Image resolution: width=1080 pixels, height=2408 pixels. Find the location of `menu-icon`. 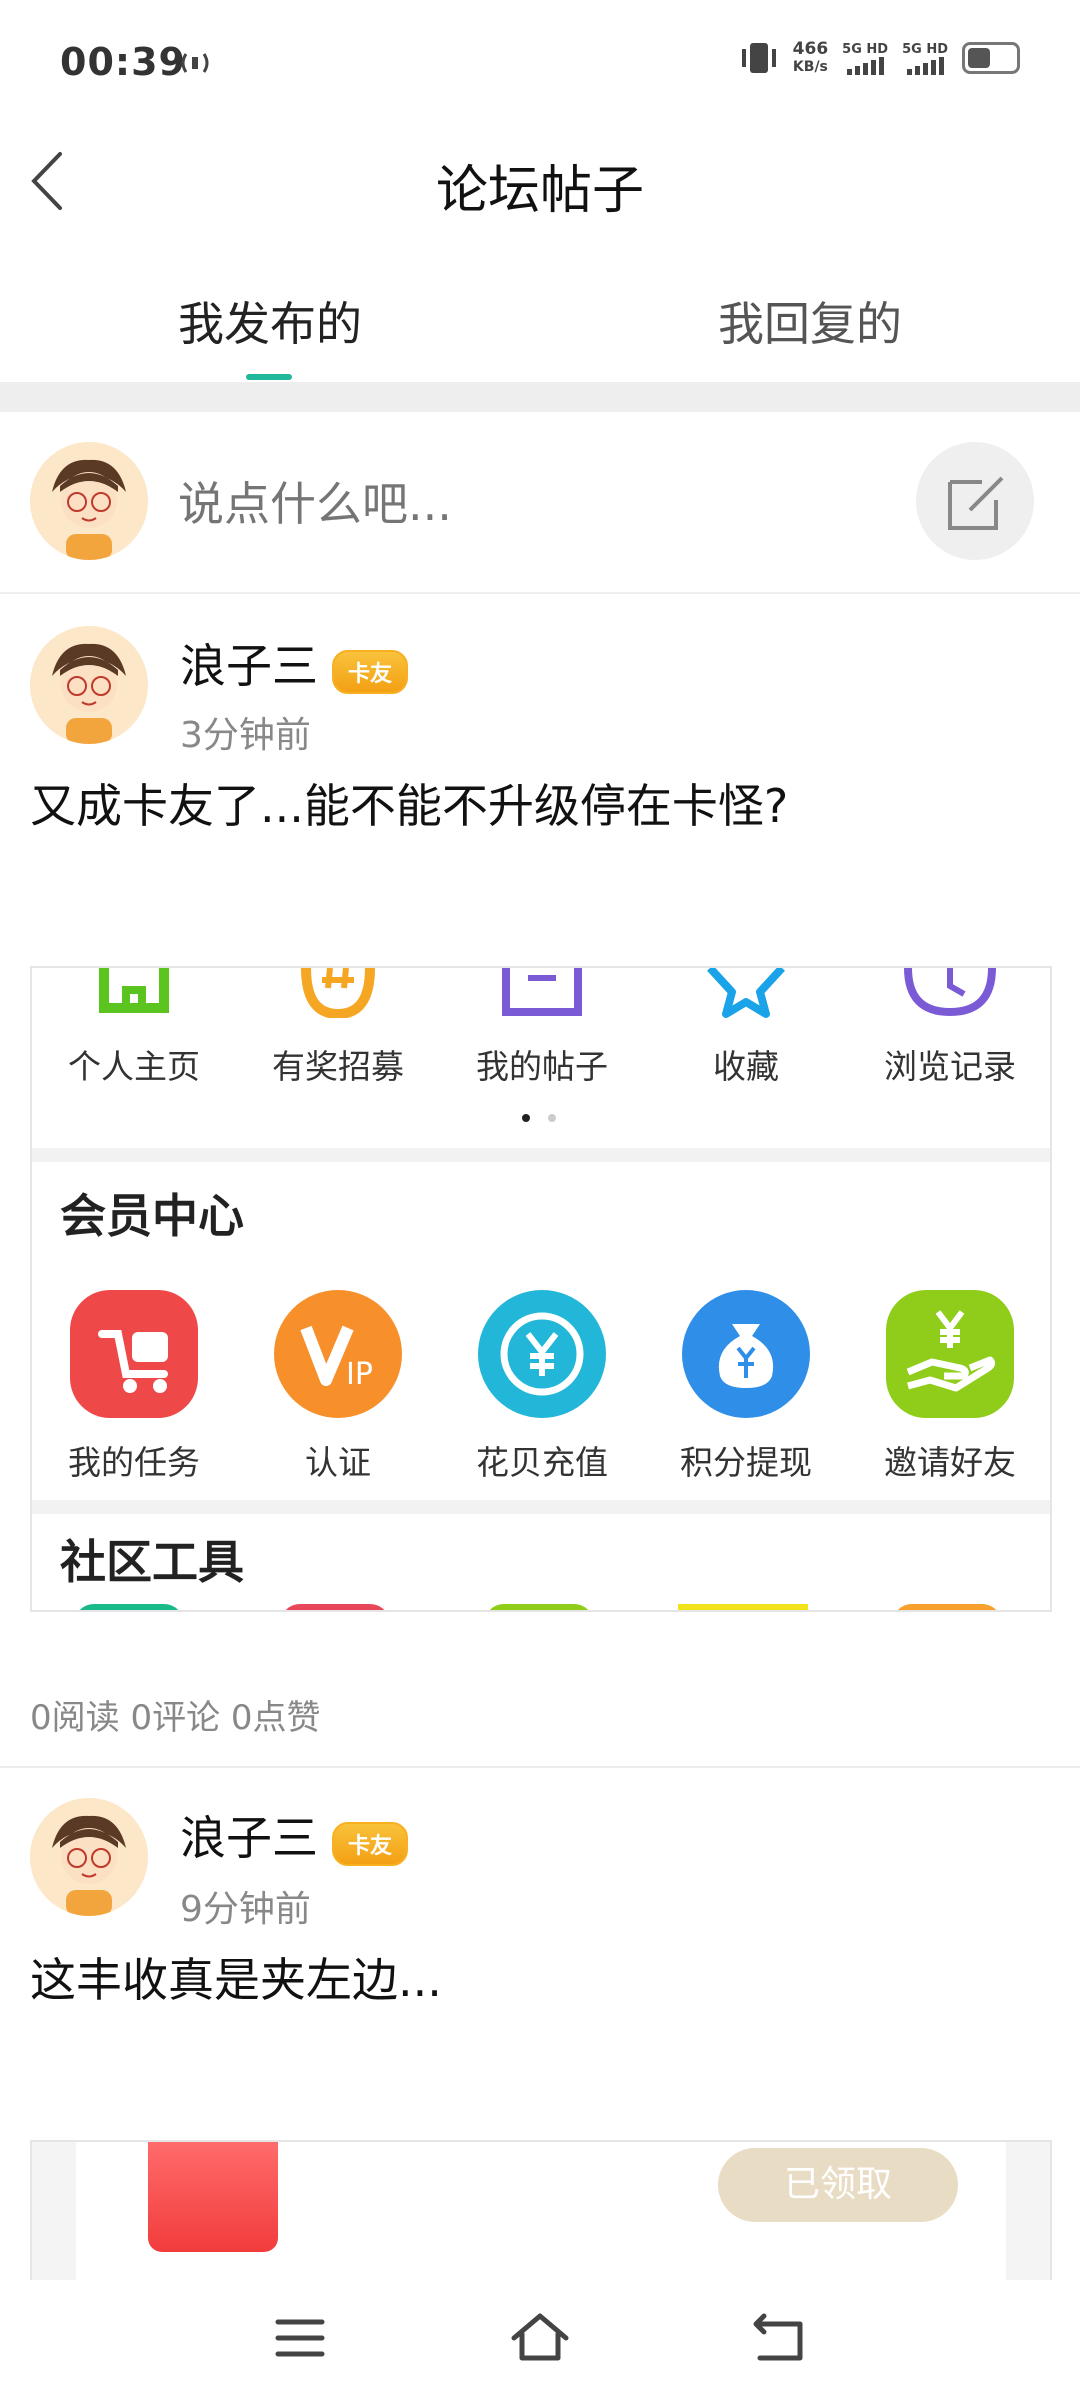

menu-icon is located at coordinates (300, 2338).